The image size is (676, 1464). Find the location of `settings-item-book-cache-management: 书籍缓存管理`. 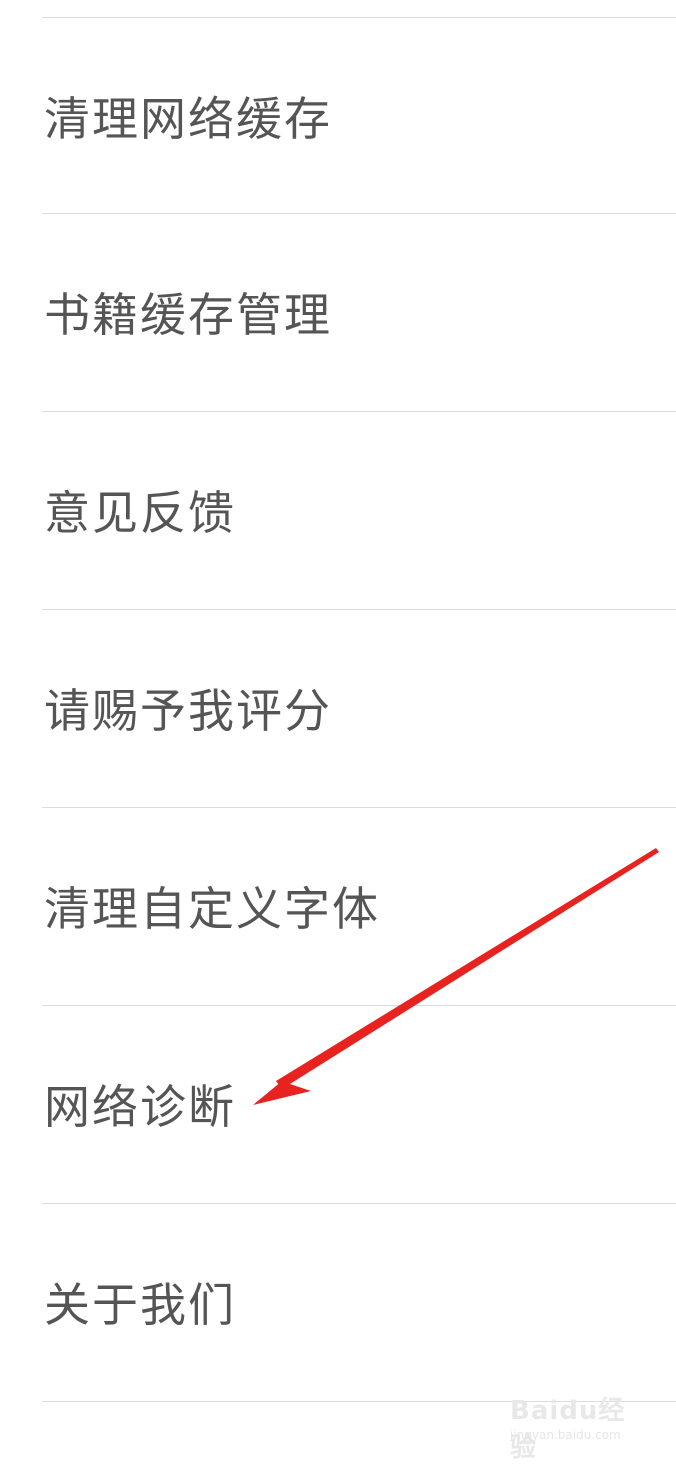

settings-item-book-cache-management: 书籍缓存管理 is located at coordinates (338, 312).